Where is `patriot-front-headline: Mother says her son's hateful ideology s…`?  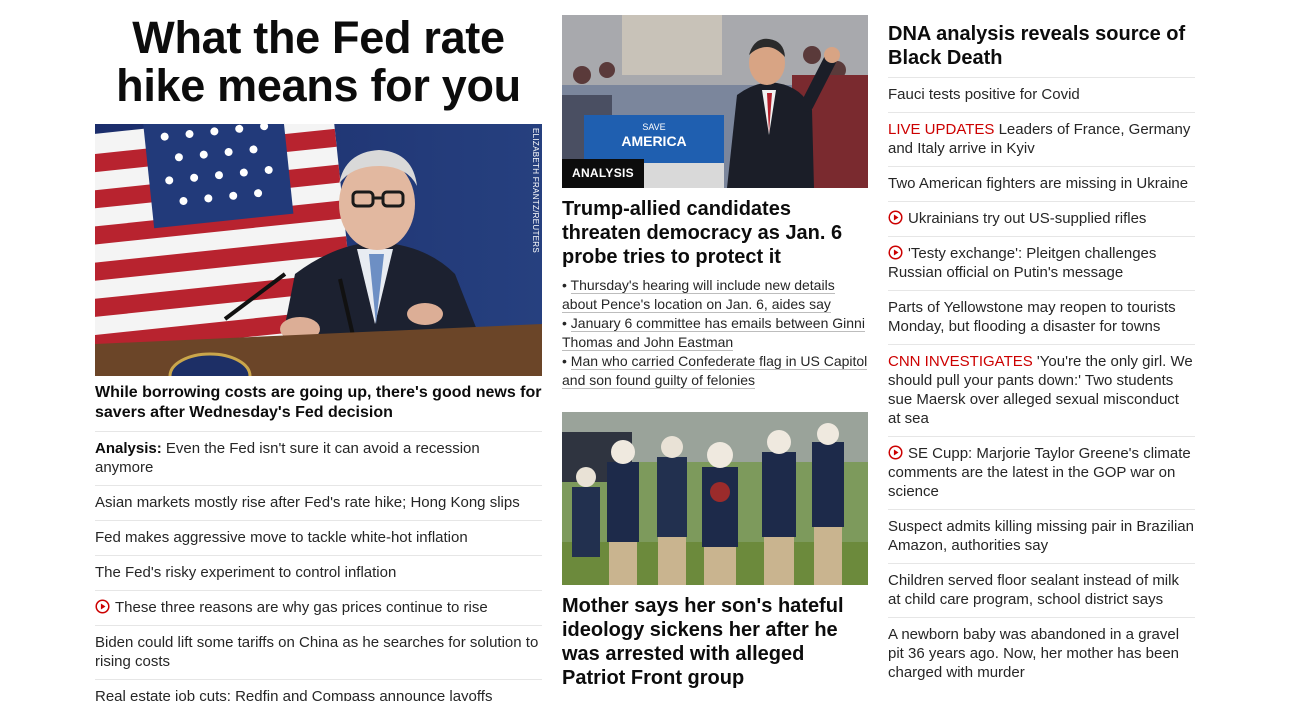
patriot-front-headline: Mother says her son's hateful ideology s… is located at coordinates (715, 642).